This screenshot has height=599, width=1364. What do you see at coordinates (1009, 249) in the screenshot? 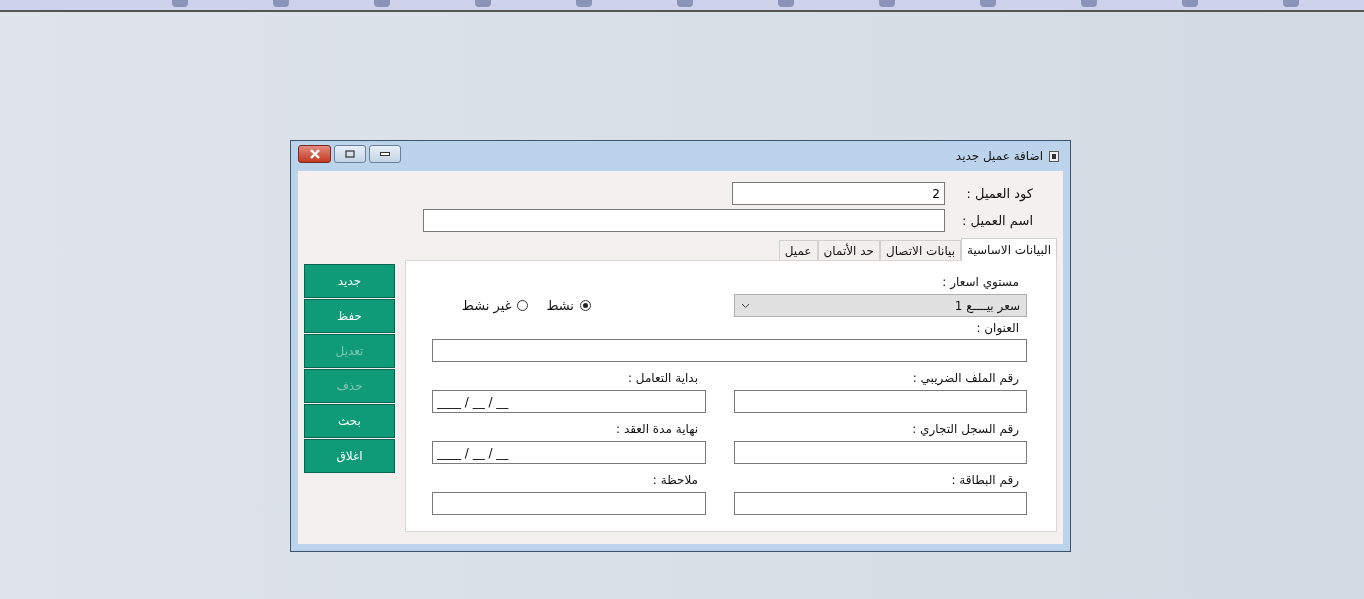
I see `tab: البيانات الاساسية` at bounding box center [1009, 249].